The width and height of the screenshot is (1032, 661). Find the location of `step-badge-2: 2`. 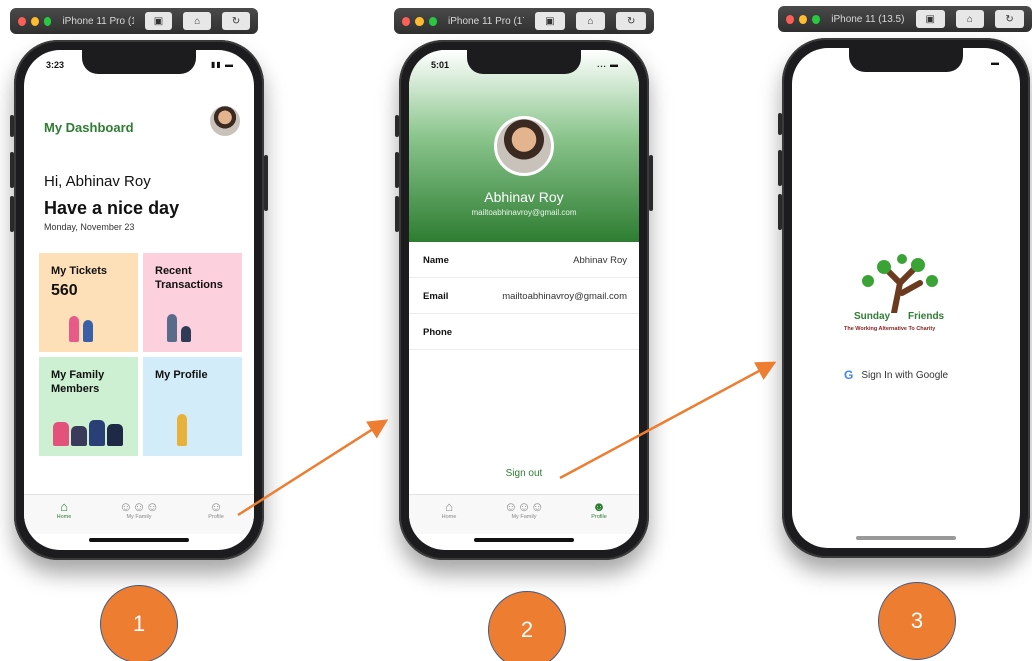

step-badge-2: 2 is located at coordinates (527, 626).